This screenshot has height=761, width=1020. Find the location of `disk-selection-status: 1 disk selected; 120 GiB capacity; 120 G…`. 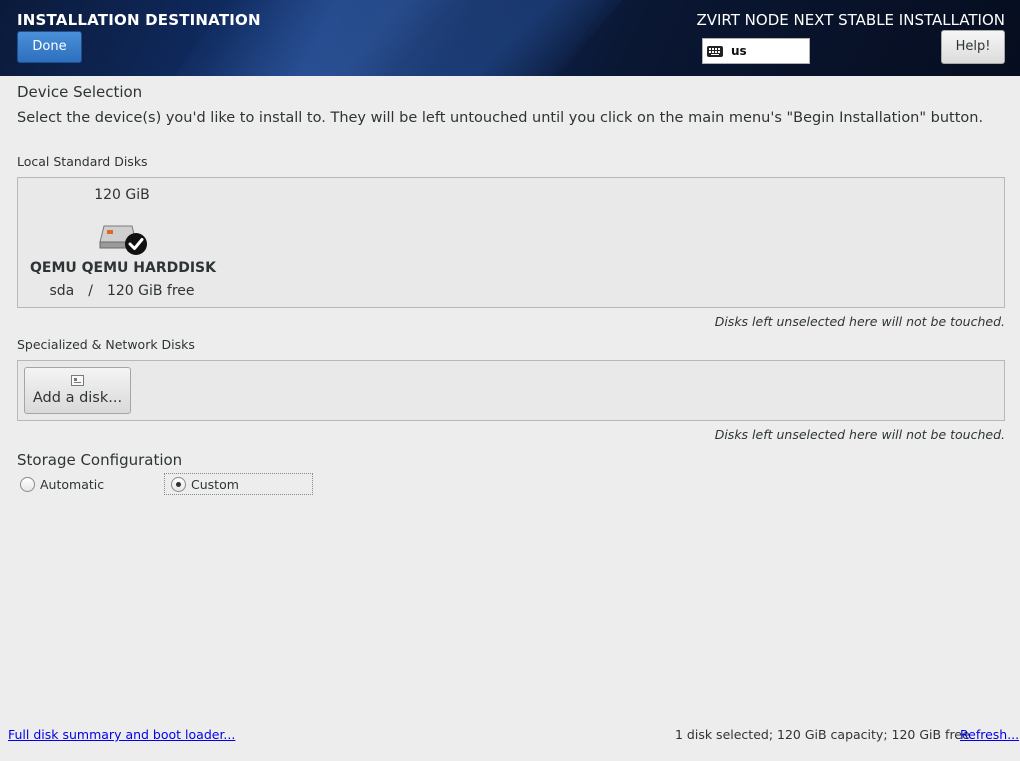

disk-selection-status: 1 disk selected; 120 GiB capacity; 120 G… is located at coordinates (822, 734).